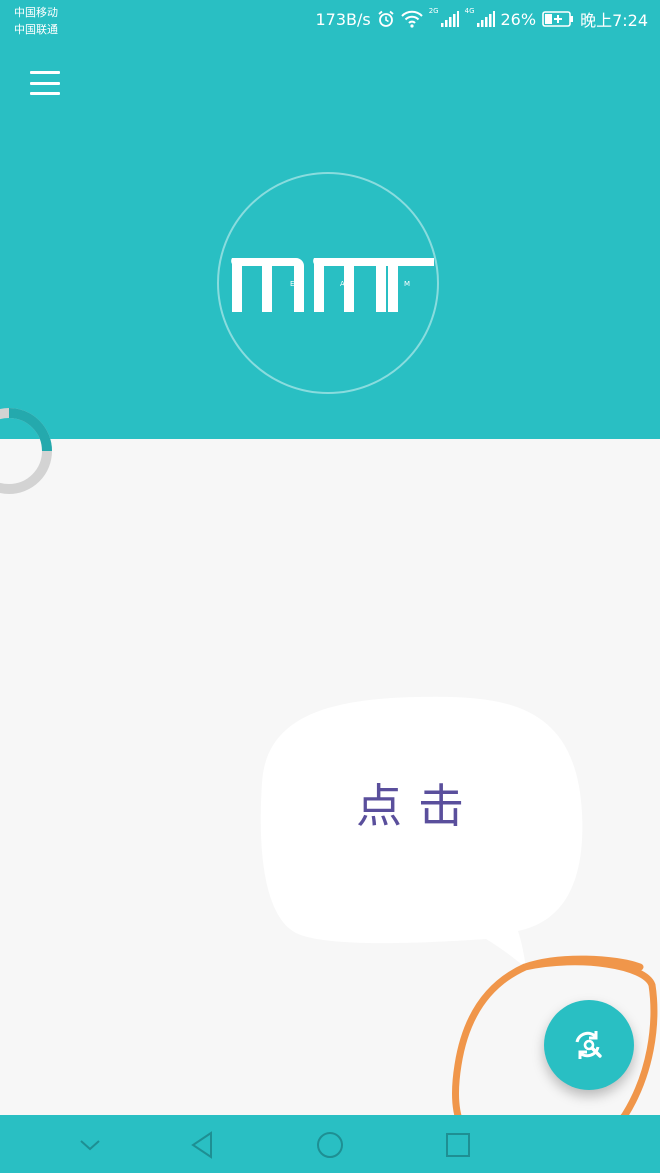 This screenshot has width=660, height=1173. Describe the element at coordinates (412, 19) in the screenshot. I see `wifi-icon` at that location.